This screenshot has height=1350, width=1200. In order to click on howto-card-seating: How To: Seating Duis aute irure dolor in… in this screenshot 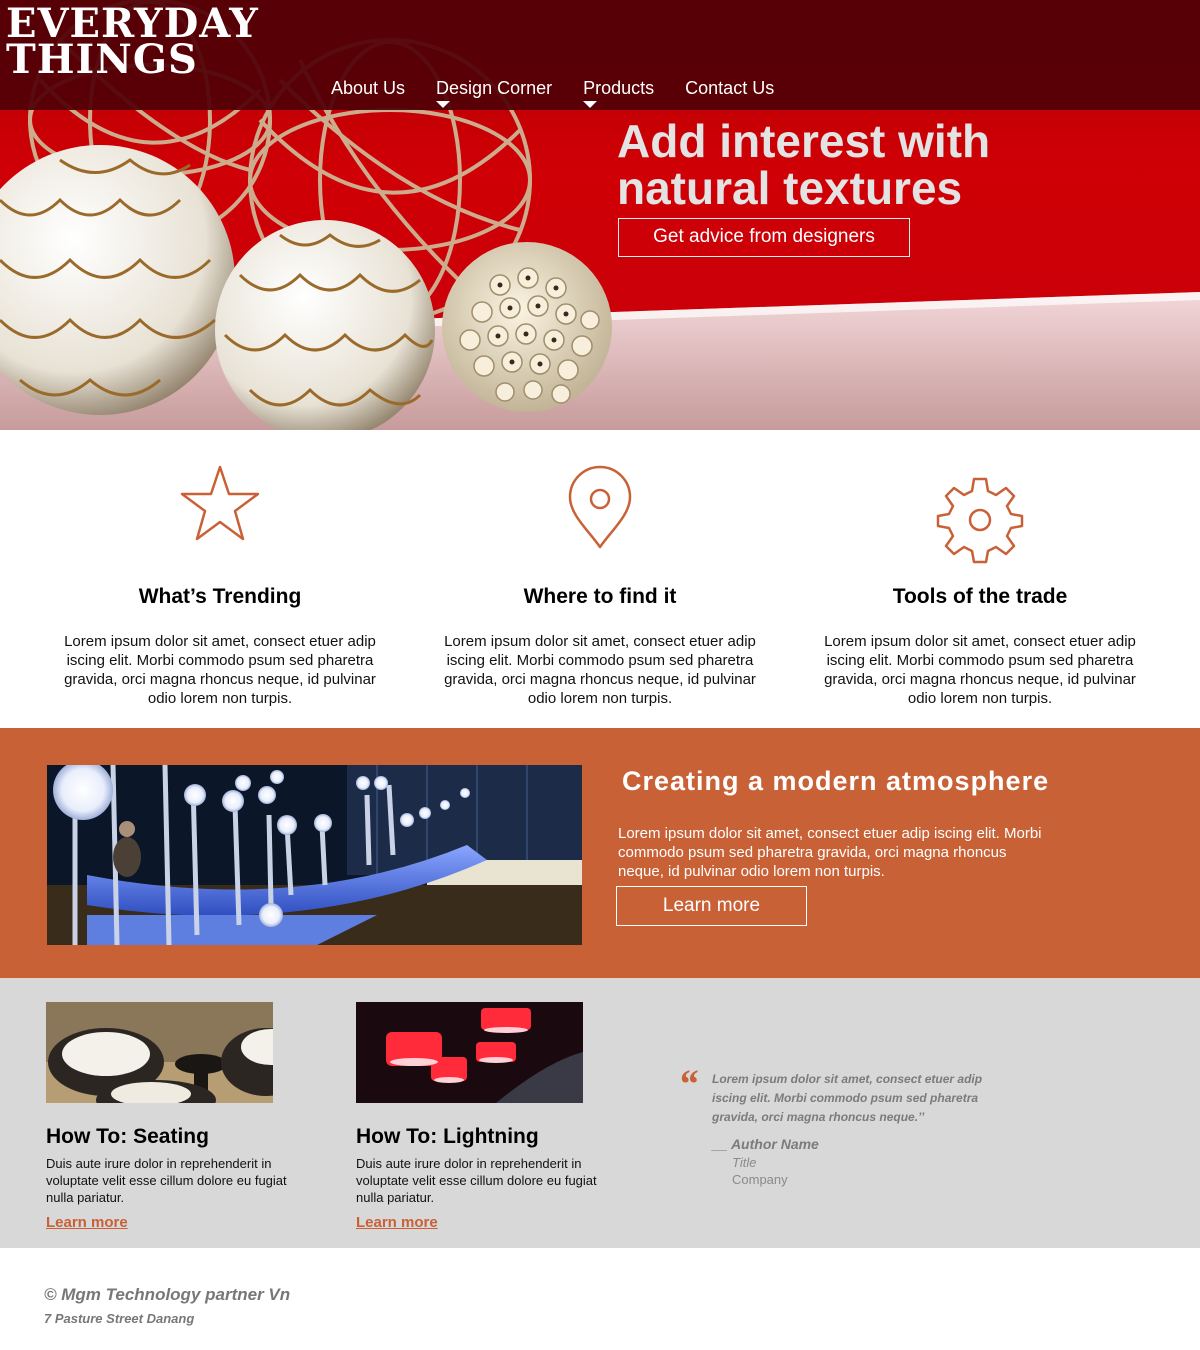, I will do `click(186, 1117)`.